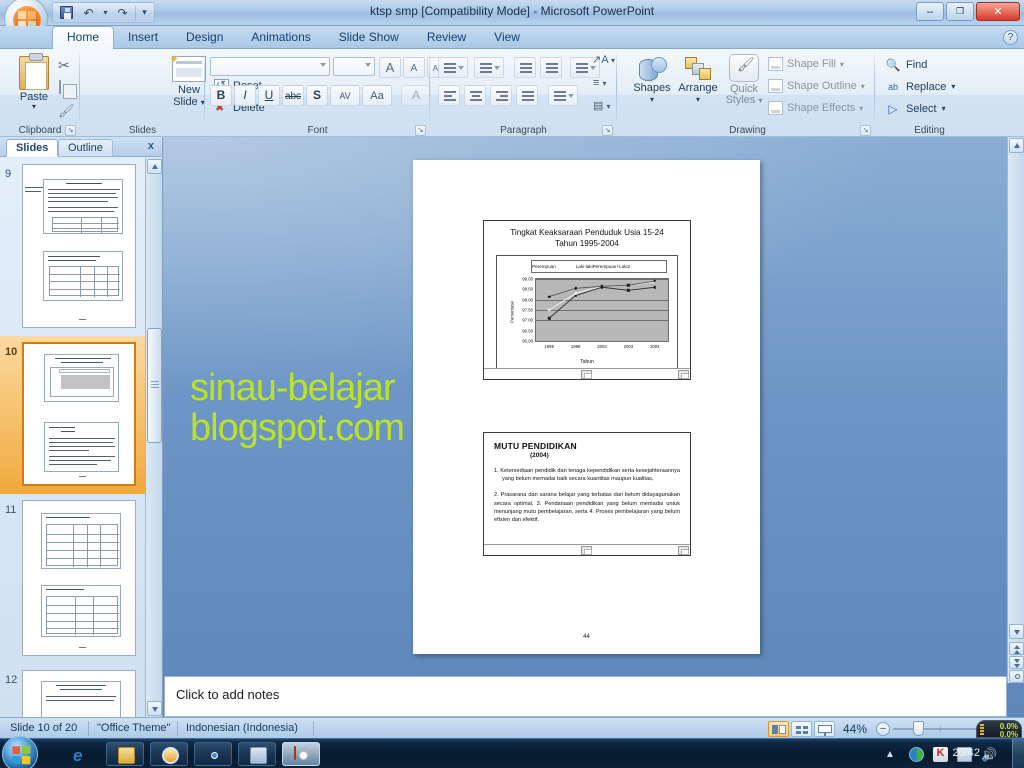  Describe the element at coordinates (453, 67) in the screenshot. I see `bullets-button` at that location.